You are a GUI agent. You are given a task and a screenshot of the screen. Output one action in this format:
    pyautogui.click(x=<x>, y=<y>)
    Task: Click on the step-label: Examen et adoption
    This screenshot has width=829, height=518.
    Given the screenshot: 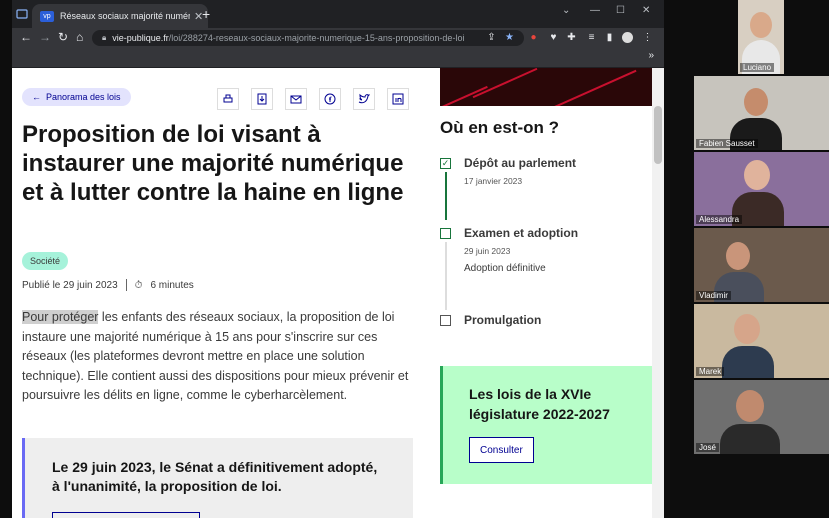 What is the action you would take?
    pyautogui.click(x=521, y=233)
    